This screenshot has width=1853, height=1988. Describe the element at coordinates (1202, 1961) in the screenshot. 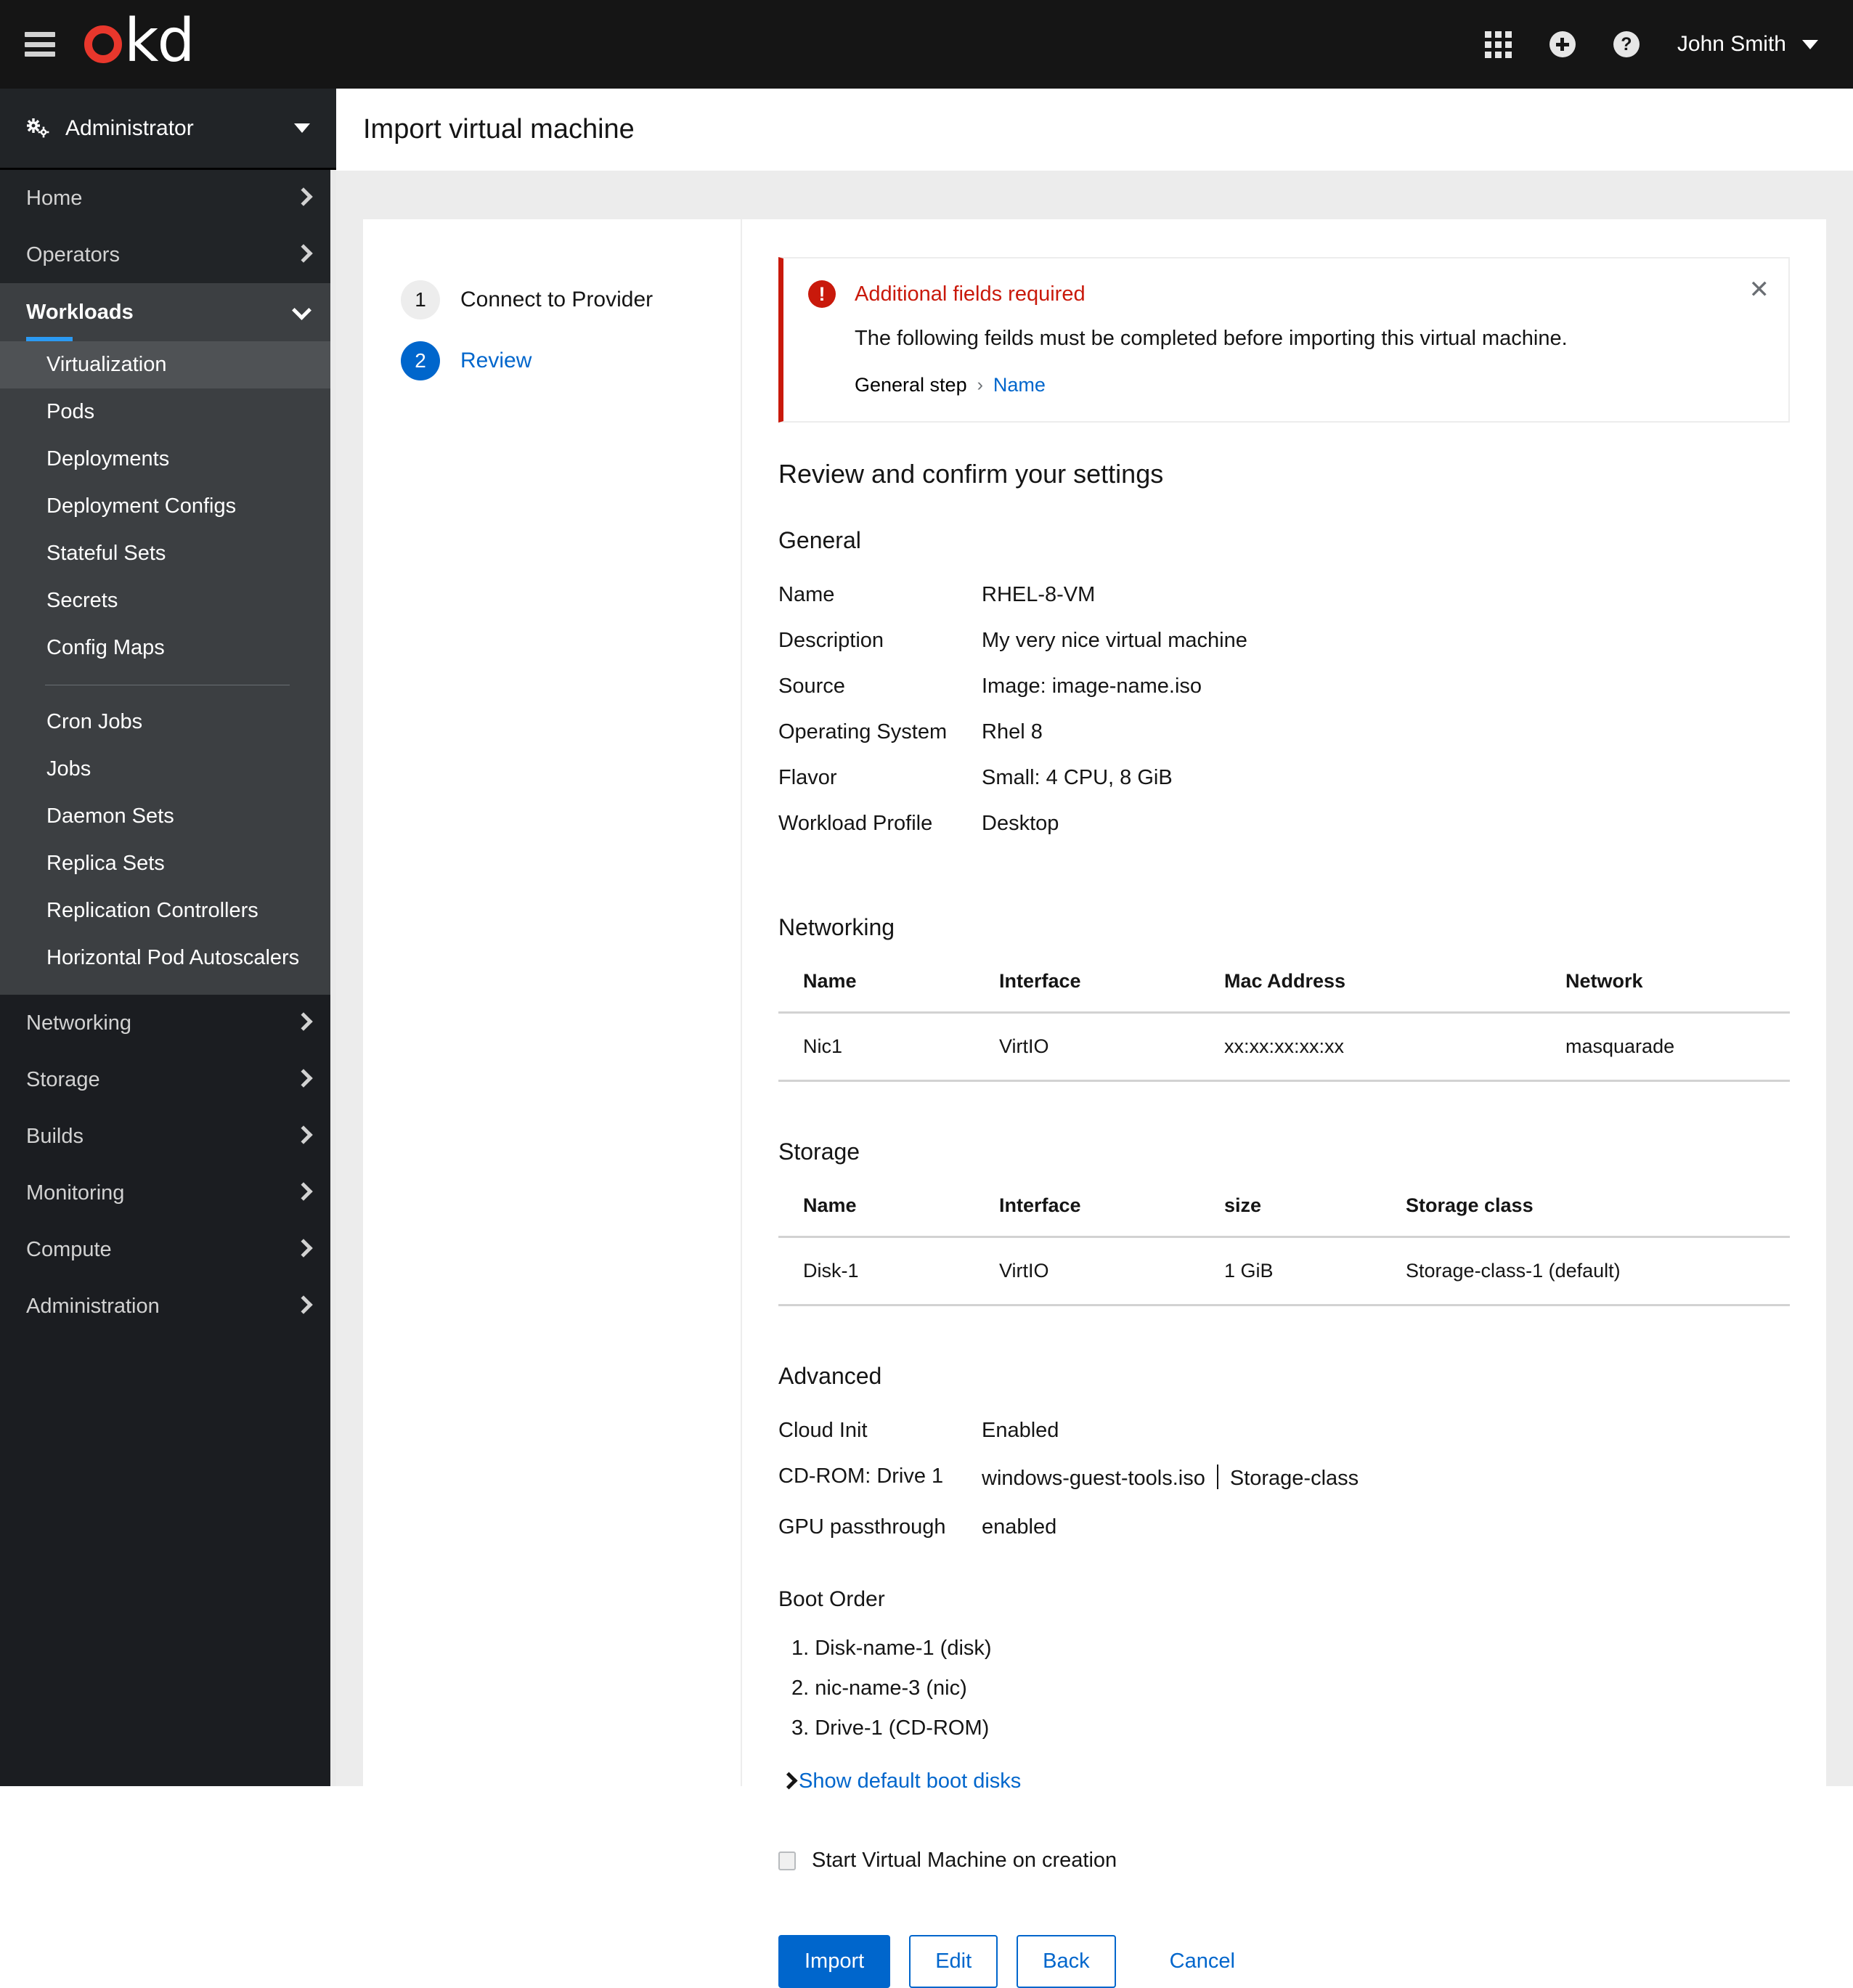

I see `cancel-button: Cancel` at that location.